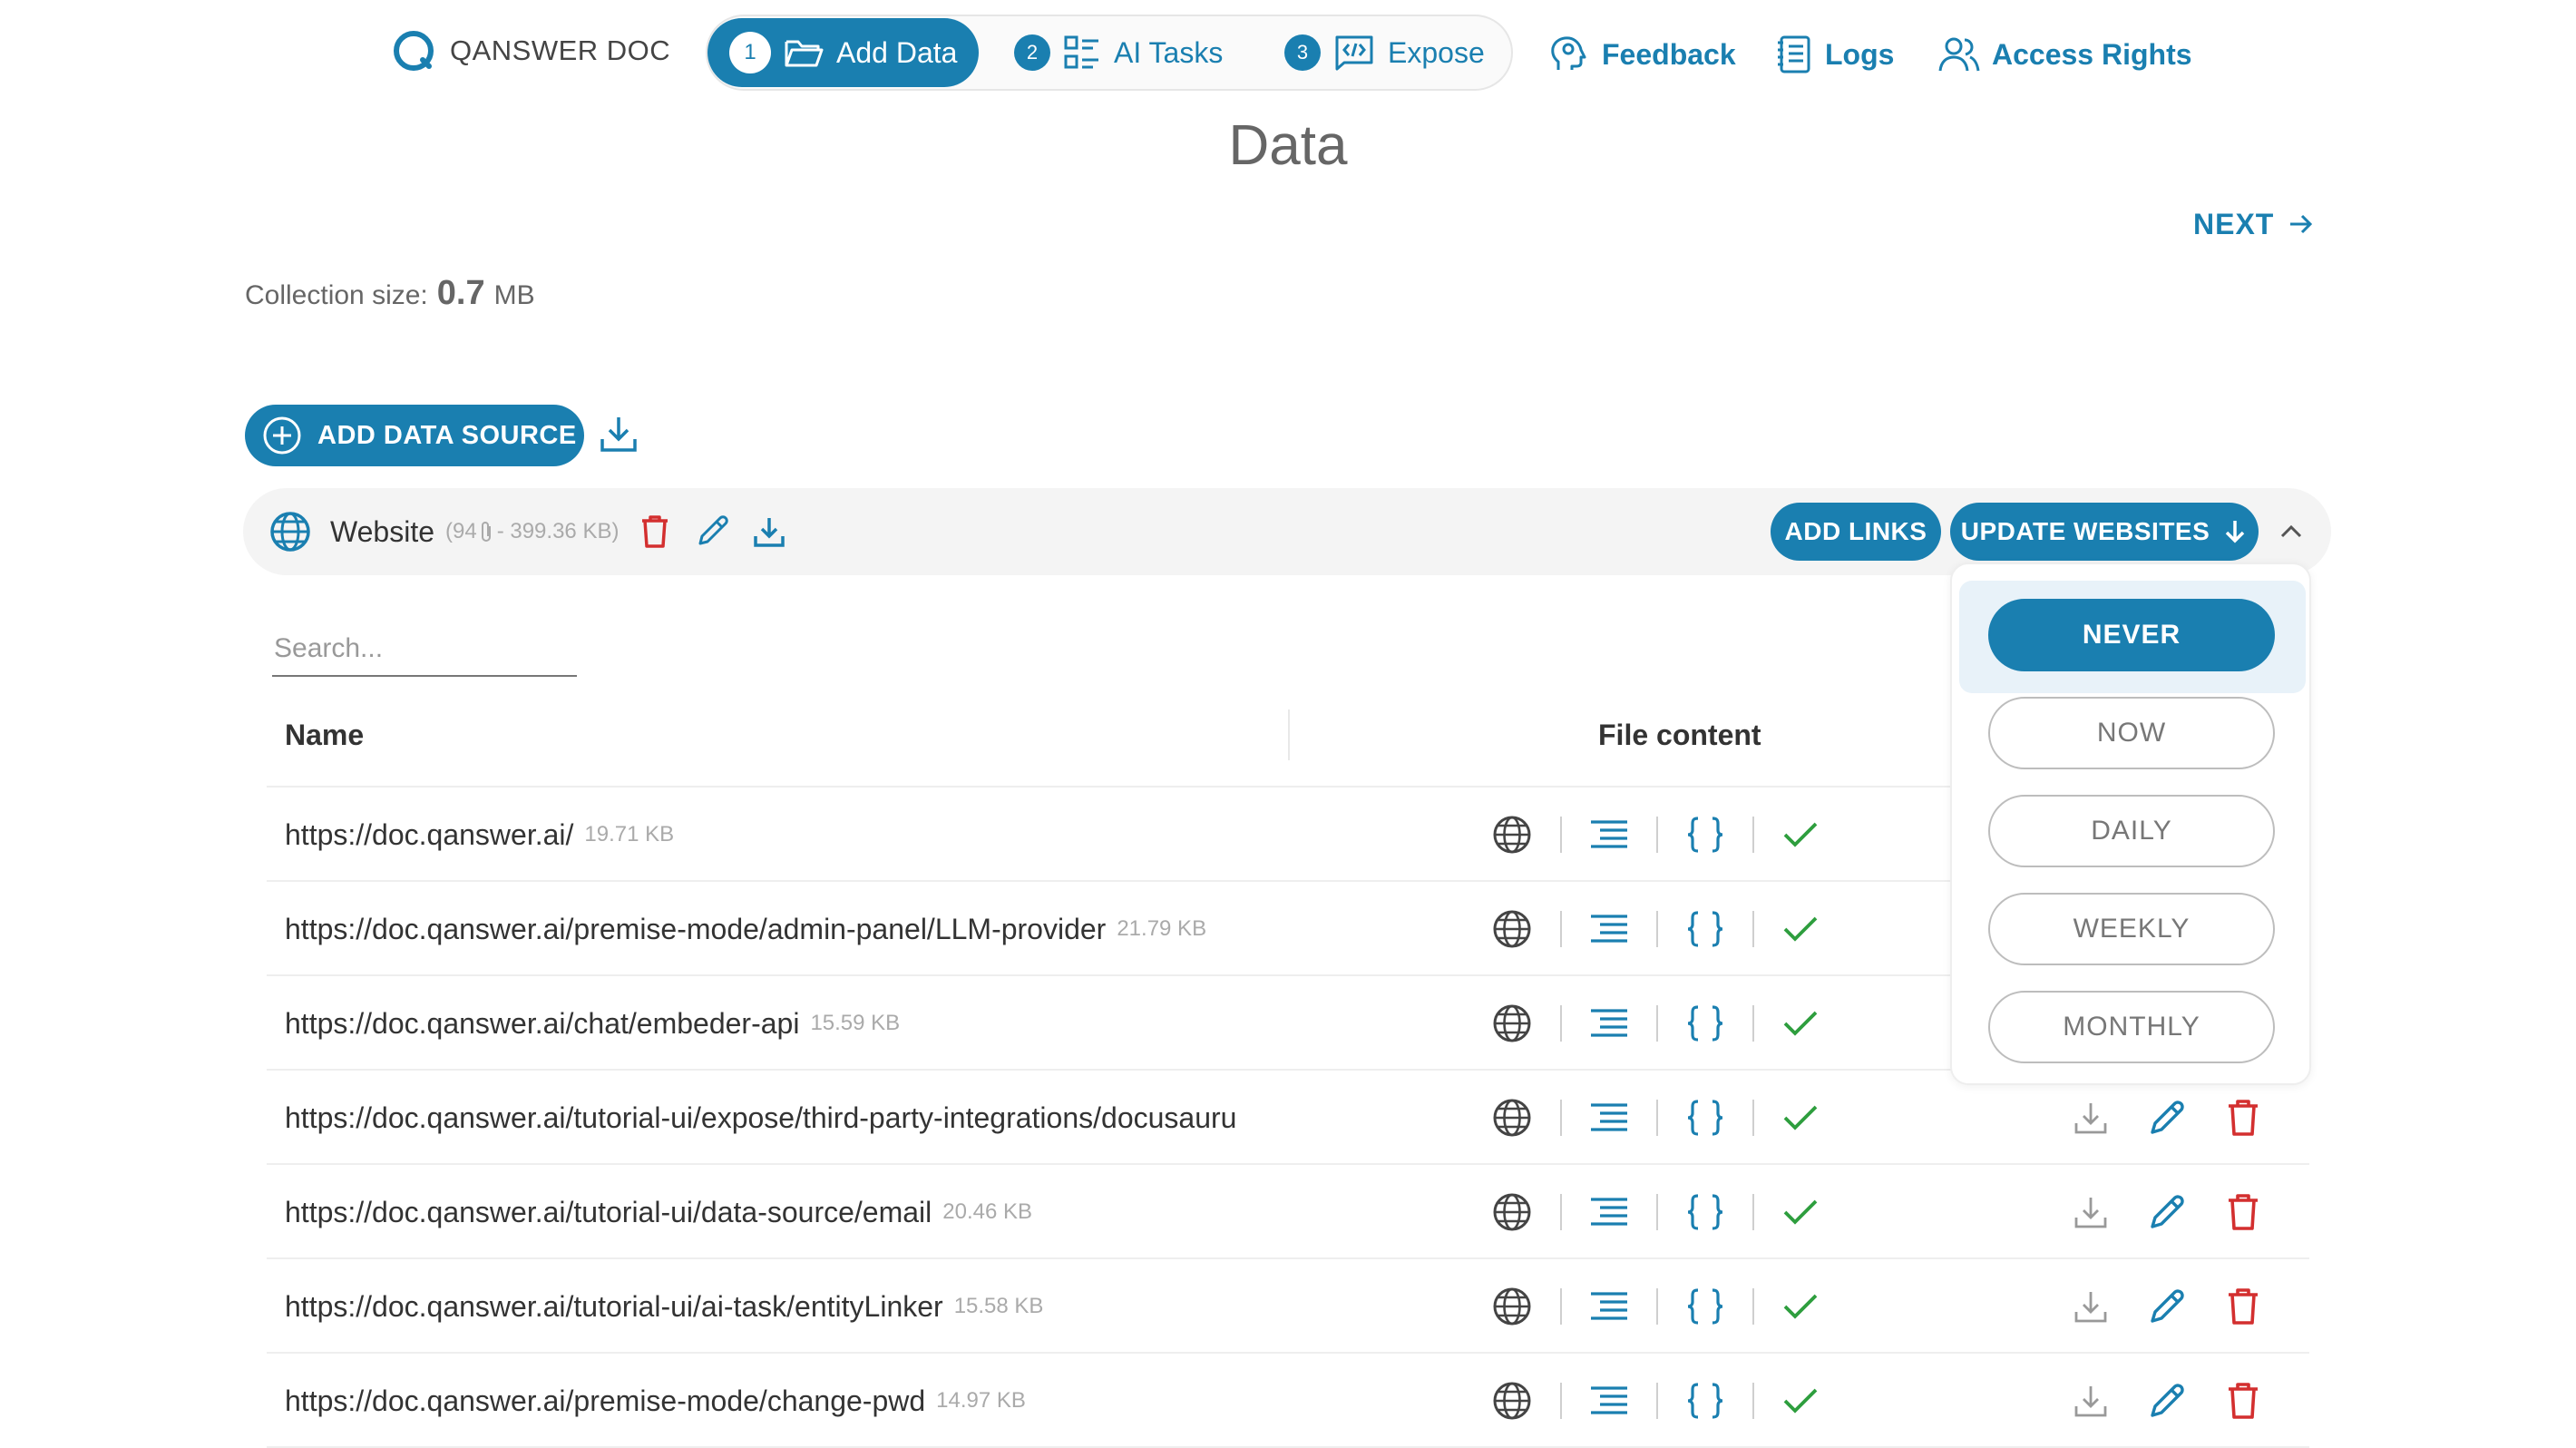 The height and width of the screenshot is (1448, 2576). Describe the element at coordinates (1118, 52) in the screenshot. I see `step-ai-tasks: 2 AI Tasks` at that location.